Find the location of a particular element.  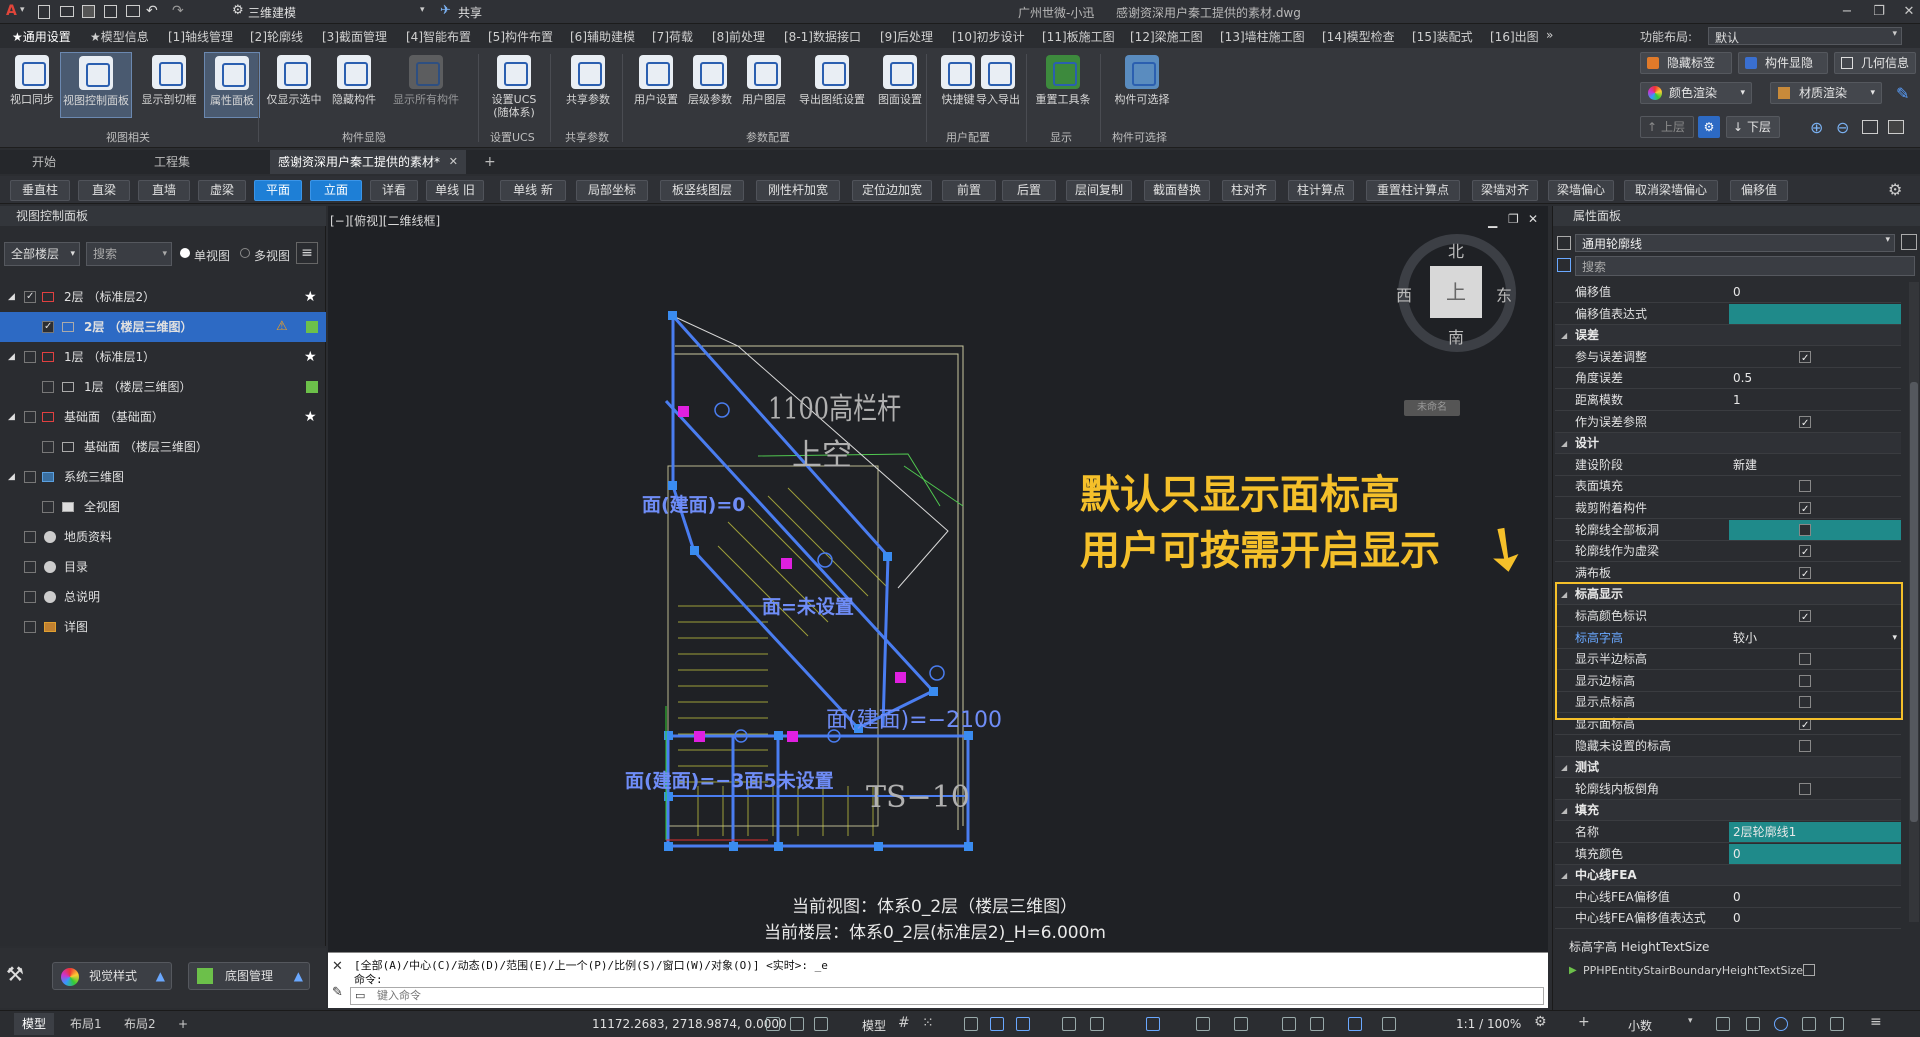

snap-grid-icon: ⁙ is located at coordinates (928, 1023).